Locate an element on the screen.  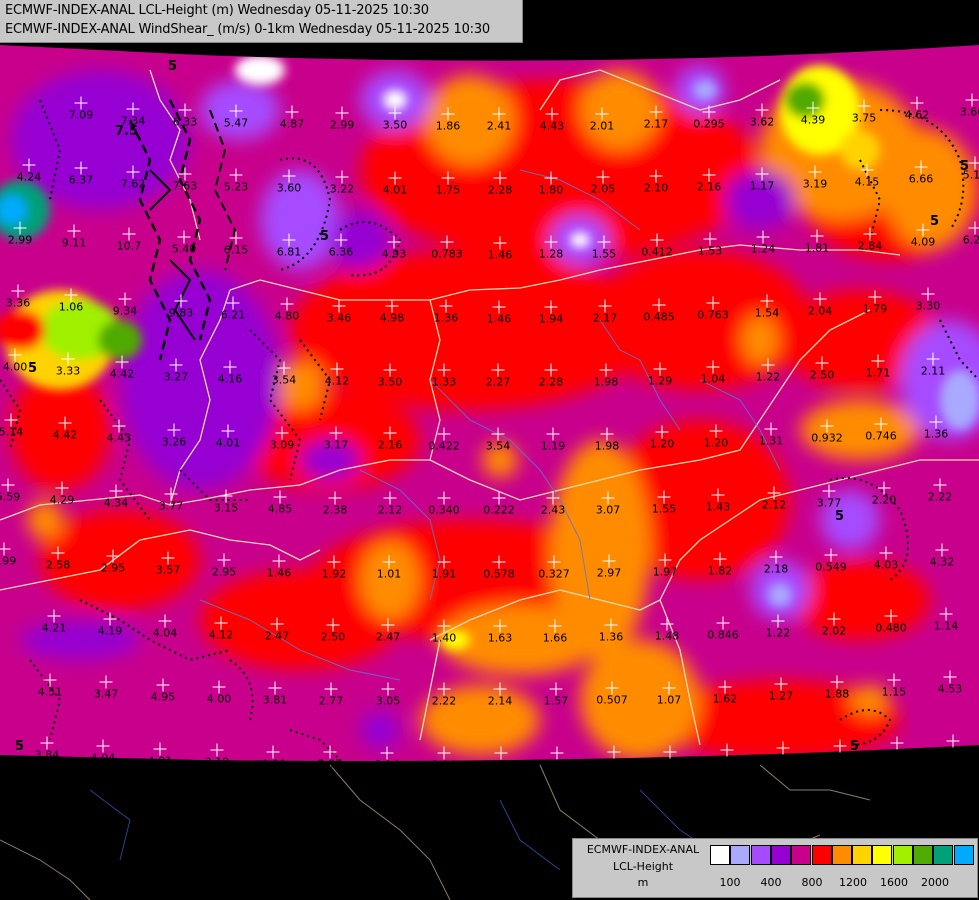
station-value: 2.10 is located at coordinates (656, 188).